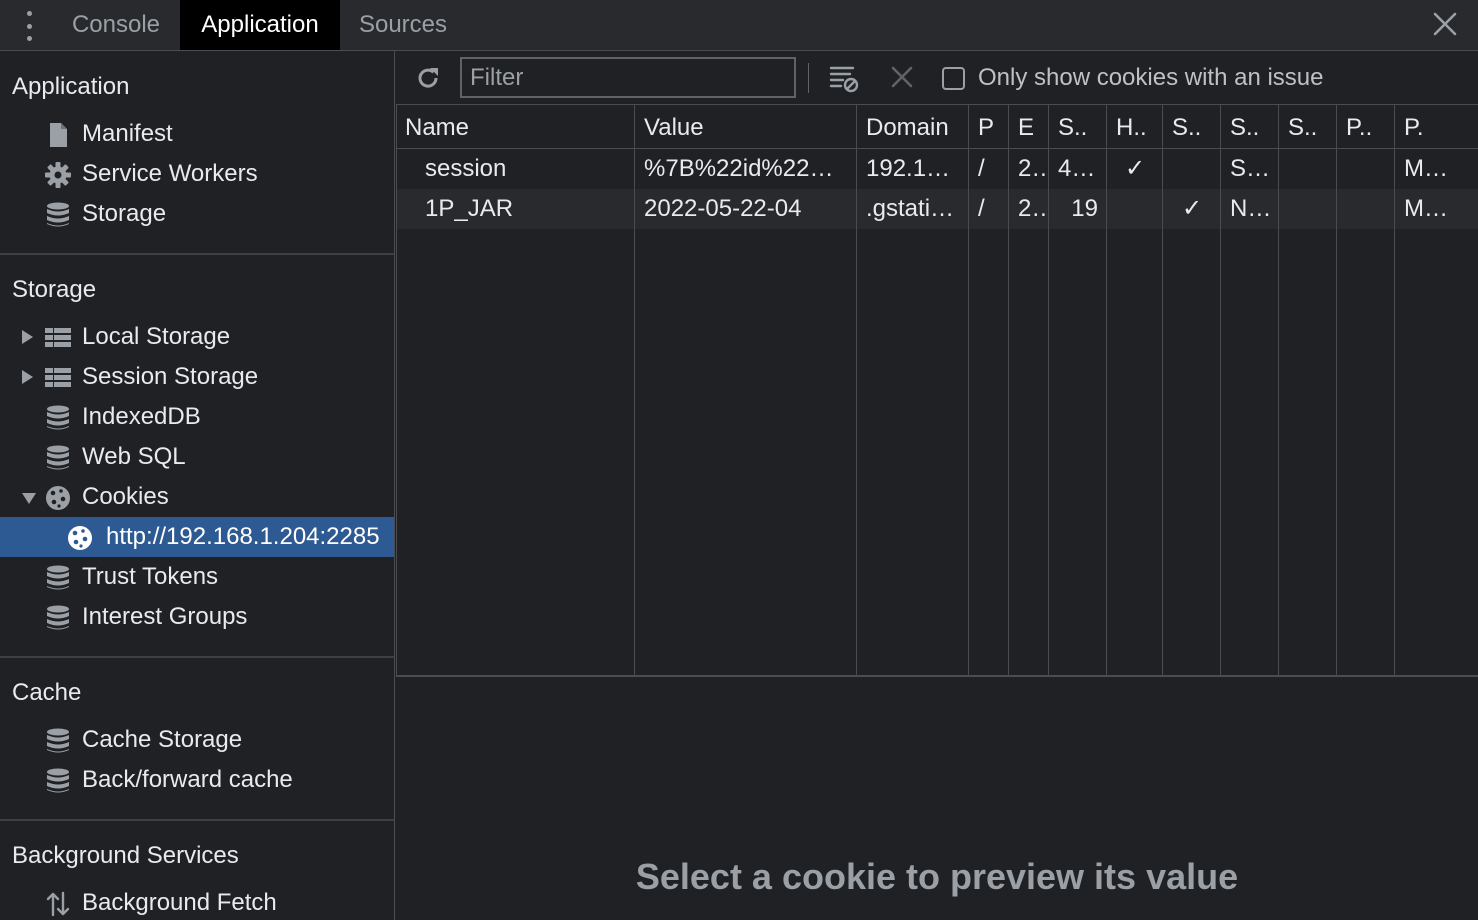  I want to click on sidebar-item-label: Cookies, so click(125, 496).